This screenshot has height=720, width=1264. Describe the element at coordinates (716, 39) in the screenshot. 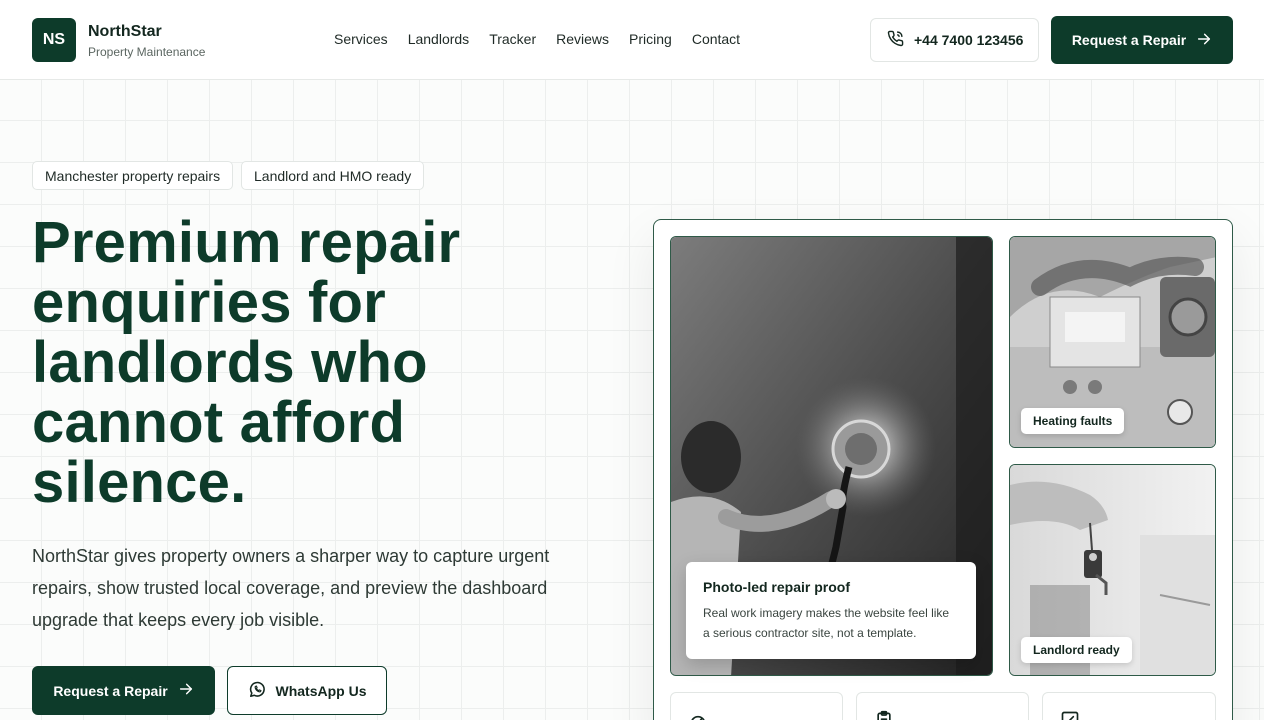

I see `nav-item-contact: Contact` at that location.